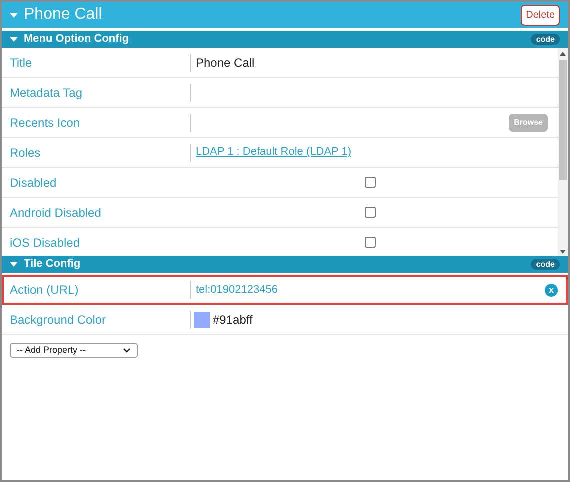  Describe the element at coordinates (551, 290) in the screenshot. I see `clear-button: x` at that location.